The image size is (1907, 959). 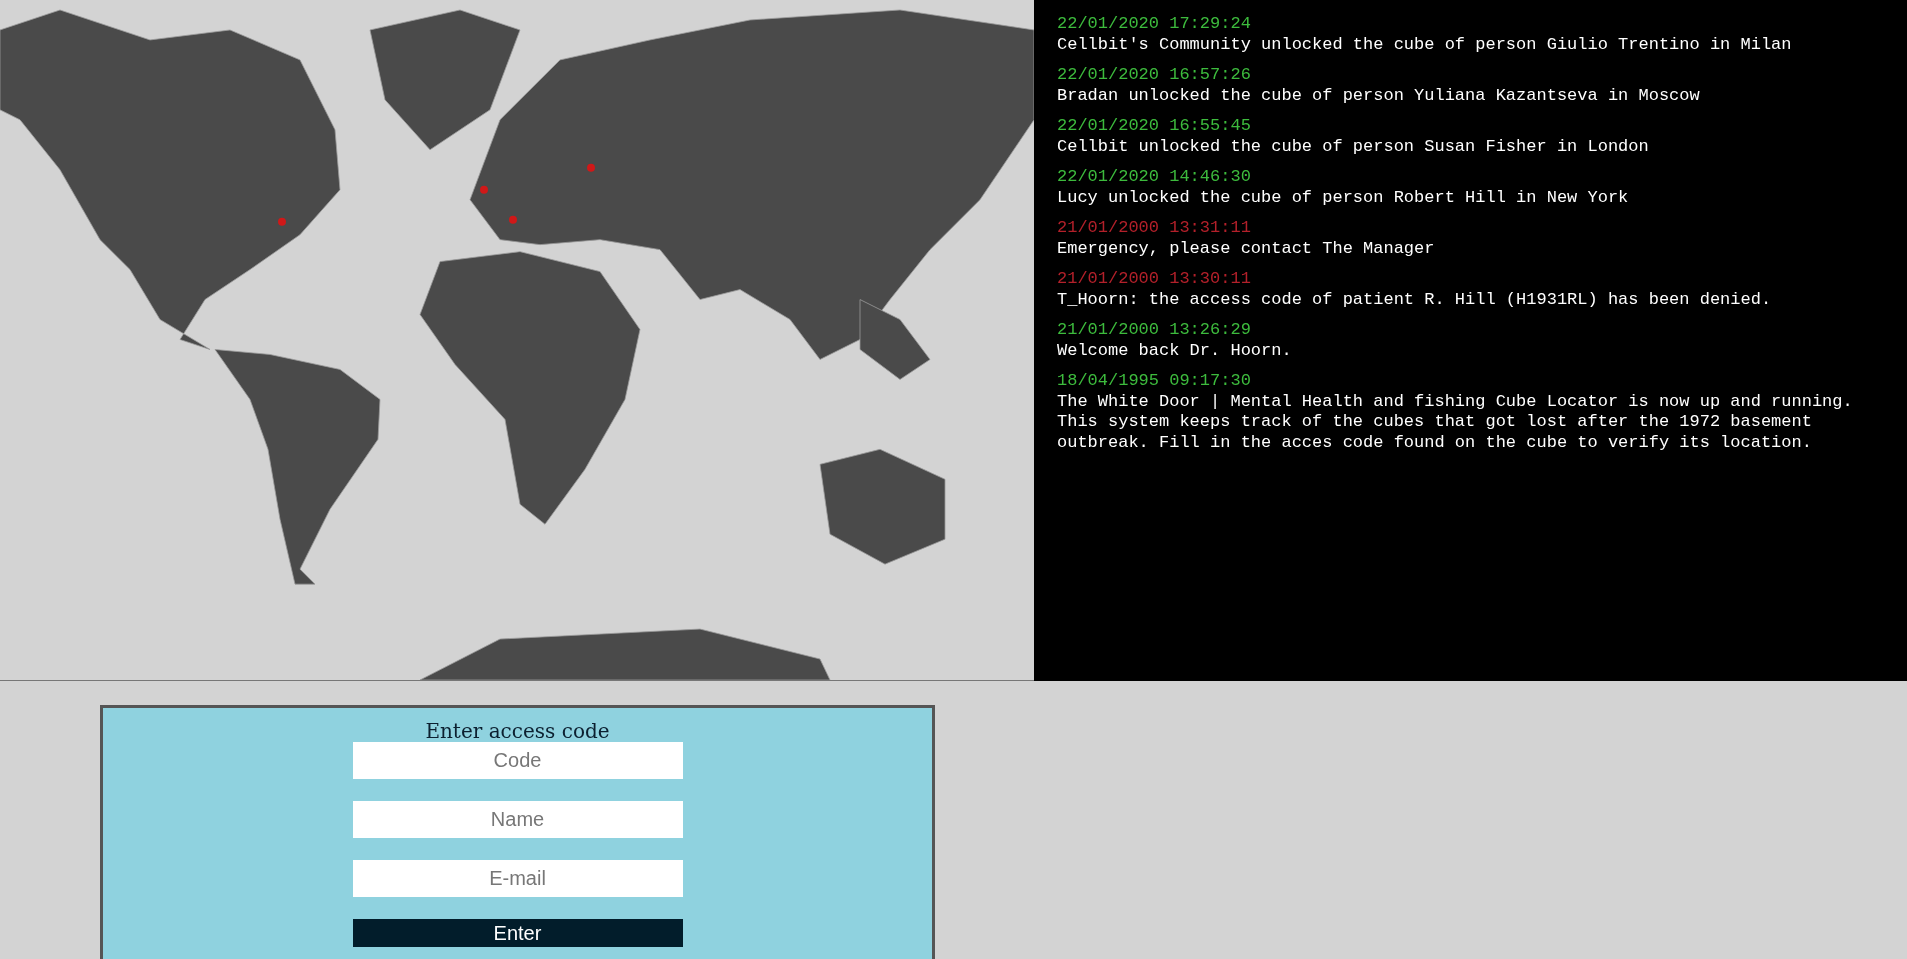 What do you see at coordinates (1343, 197) in the screenshot?
I see `log-message: Lucy unlocked the cube of person Robert Hill in New York` at bounding box center [1343, 197].